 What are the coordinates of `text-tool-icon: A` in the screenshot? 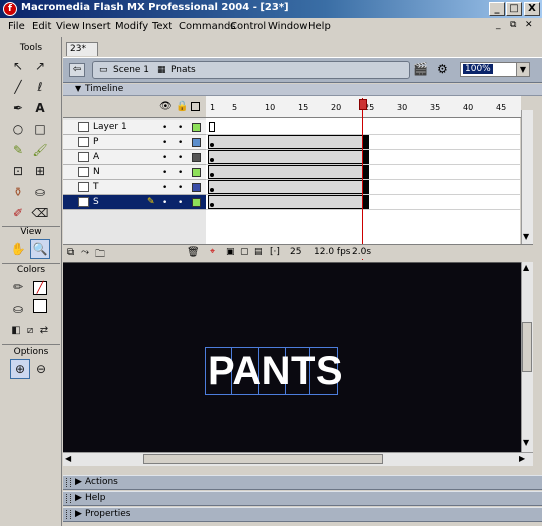 It's located at (40, 108).